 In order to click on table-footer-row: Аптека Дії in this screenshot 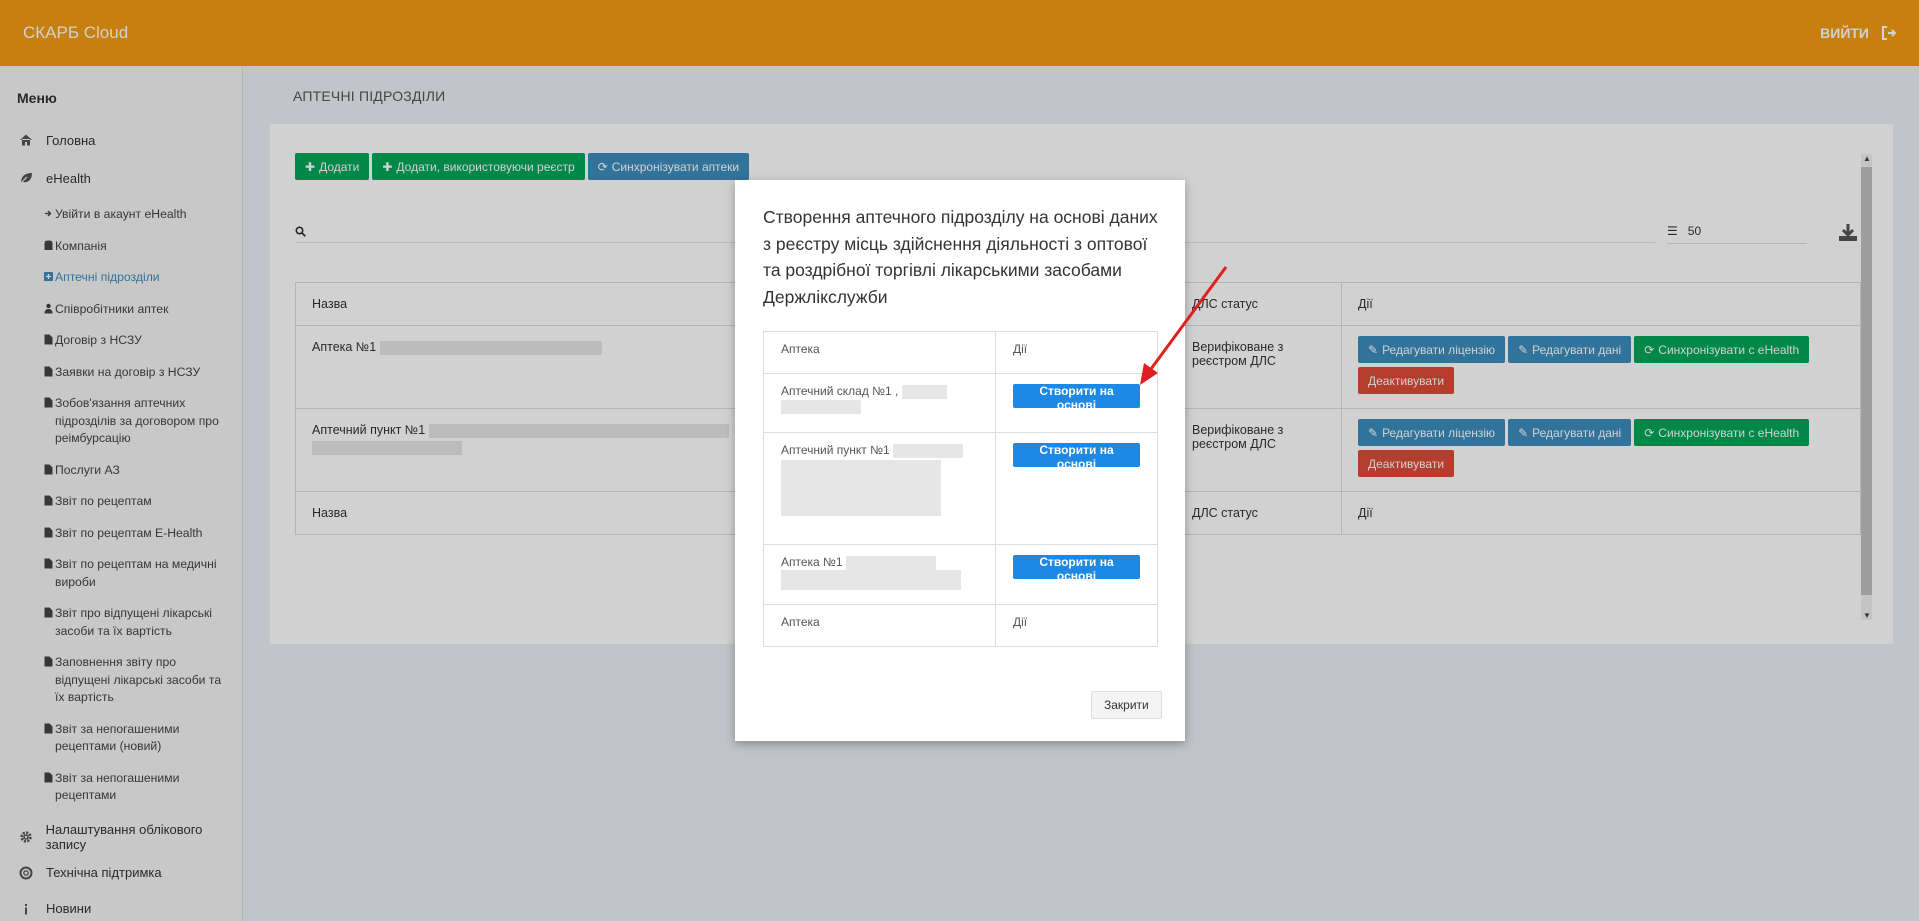, I will do `click(960, 625)`.